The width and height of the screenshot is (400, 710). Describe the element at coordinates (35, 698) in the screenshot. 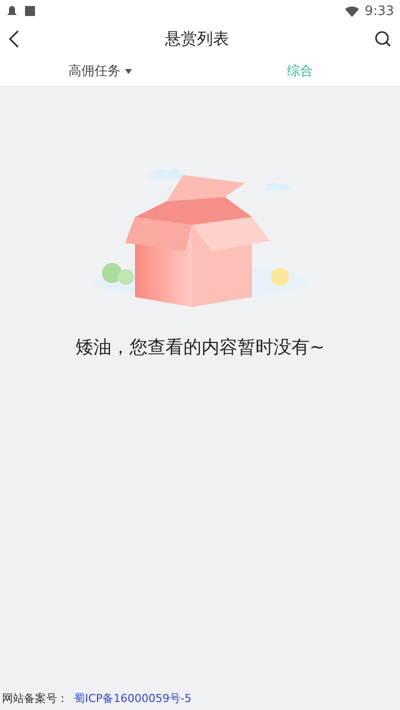

I see `footer-label: 网站备案号：` at that location.